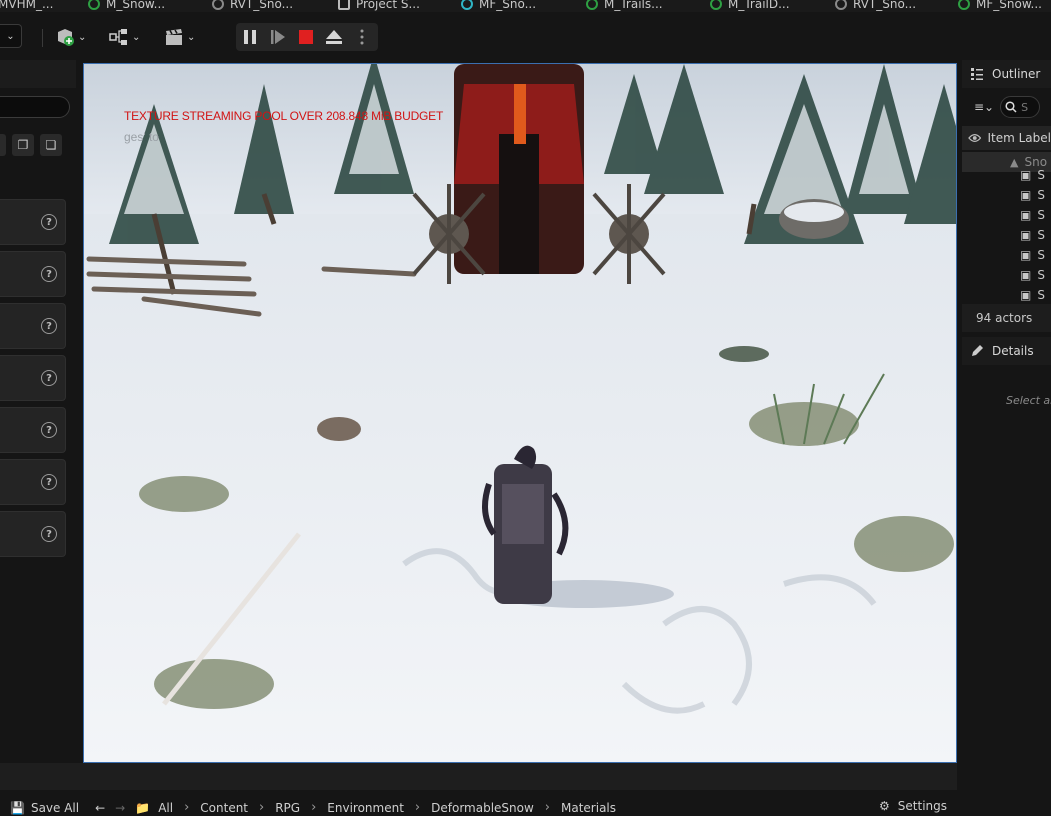 This screenshot has width=1051, height=816. I want to click on details-tab: Details, so click(1006, 351).